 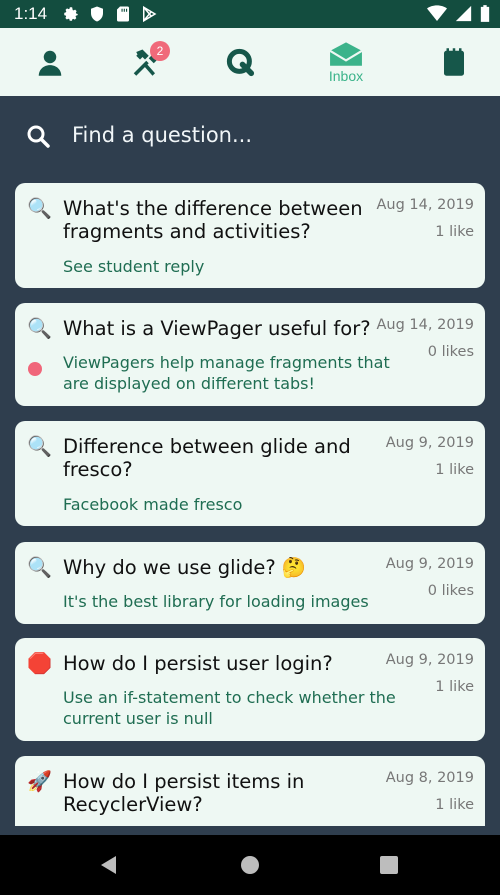 I want to click on back-icon, so click(x=109, y=865).